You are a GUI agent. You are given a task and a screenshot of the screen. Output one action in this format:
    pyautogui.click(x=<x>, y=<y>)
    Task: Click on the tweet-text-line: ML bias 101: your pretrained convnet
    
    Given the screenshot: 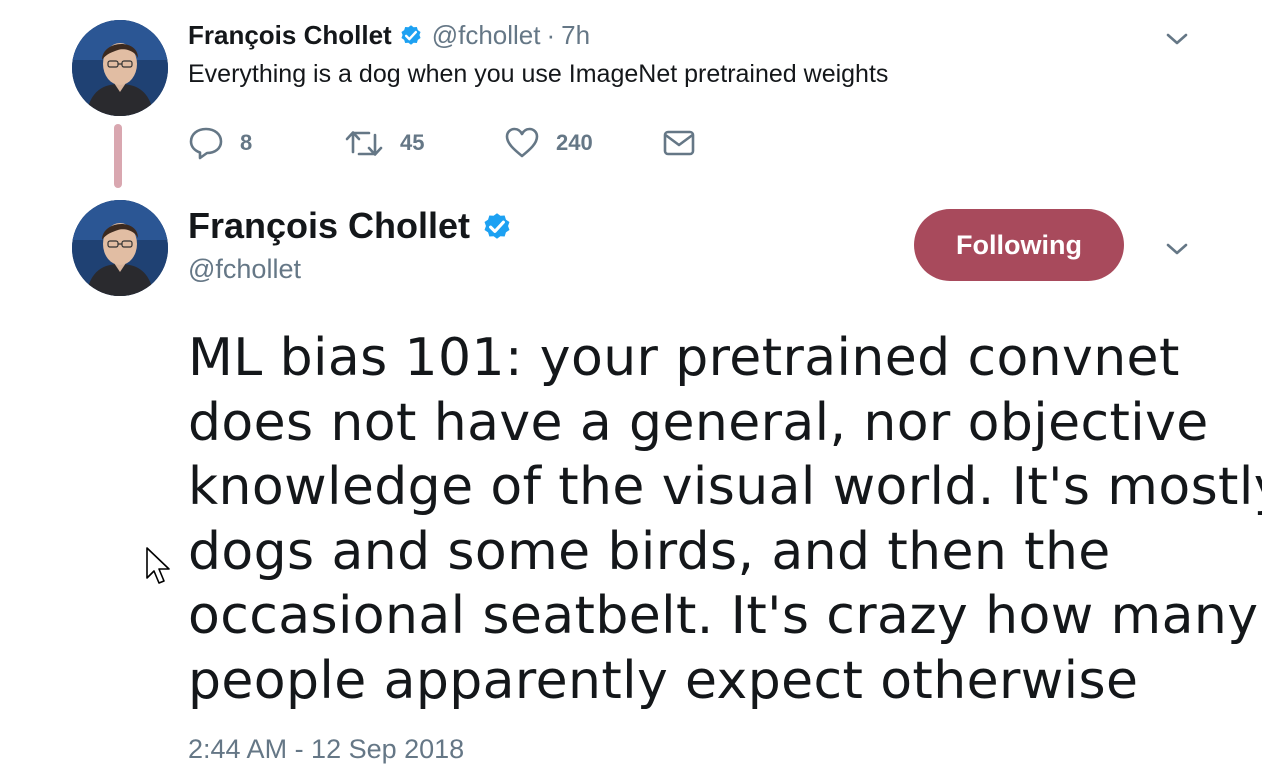 What is the action you would take?
    pyautogui.click(x=684, y=358)
    